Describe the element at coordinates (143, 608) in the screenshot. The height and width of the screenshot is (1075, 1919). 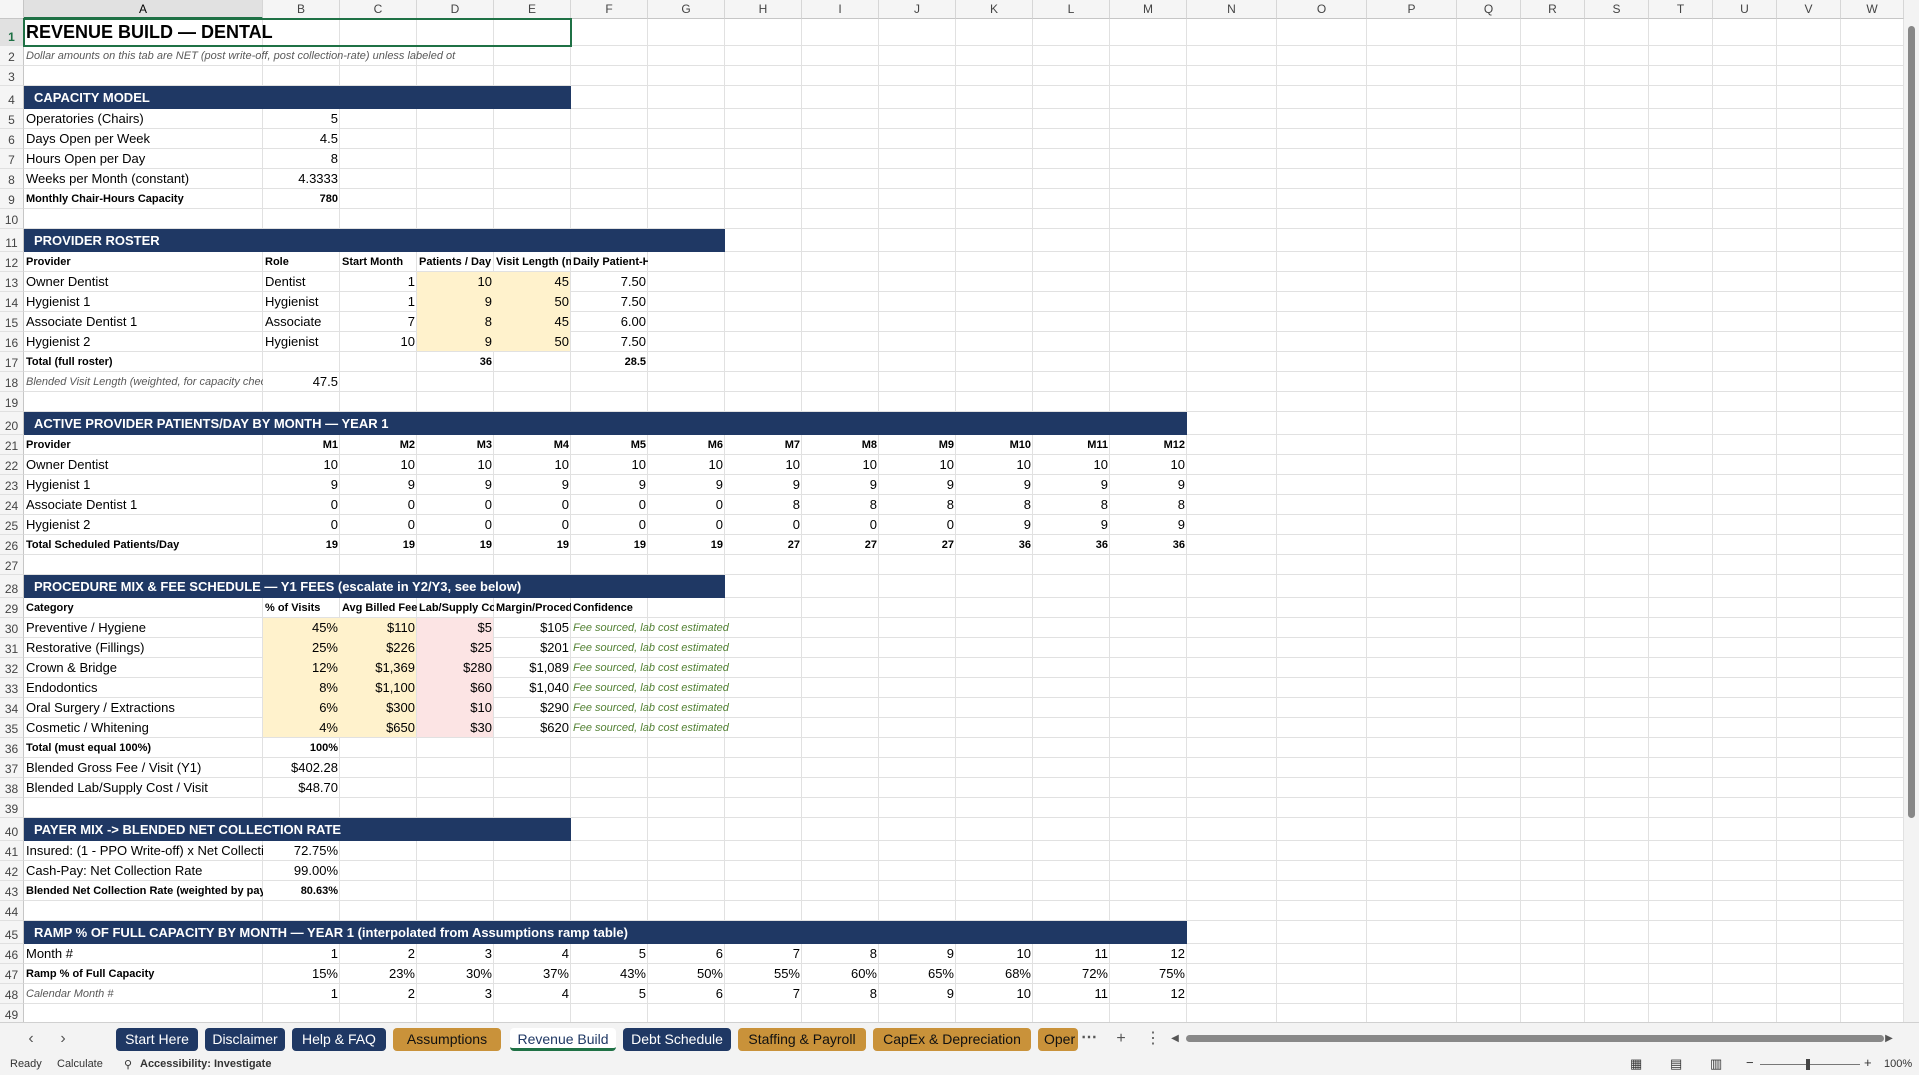
I see `procedure-header: Category` at that location.